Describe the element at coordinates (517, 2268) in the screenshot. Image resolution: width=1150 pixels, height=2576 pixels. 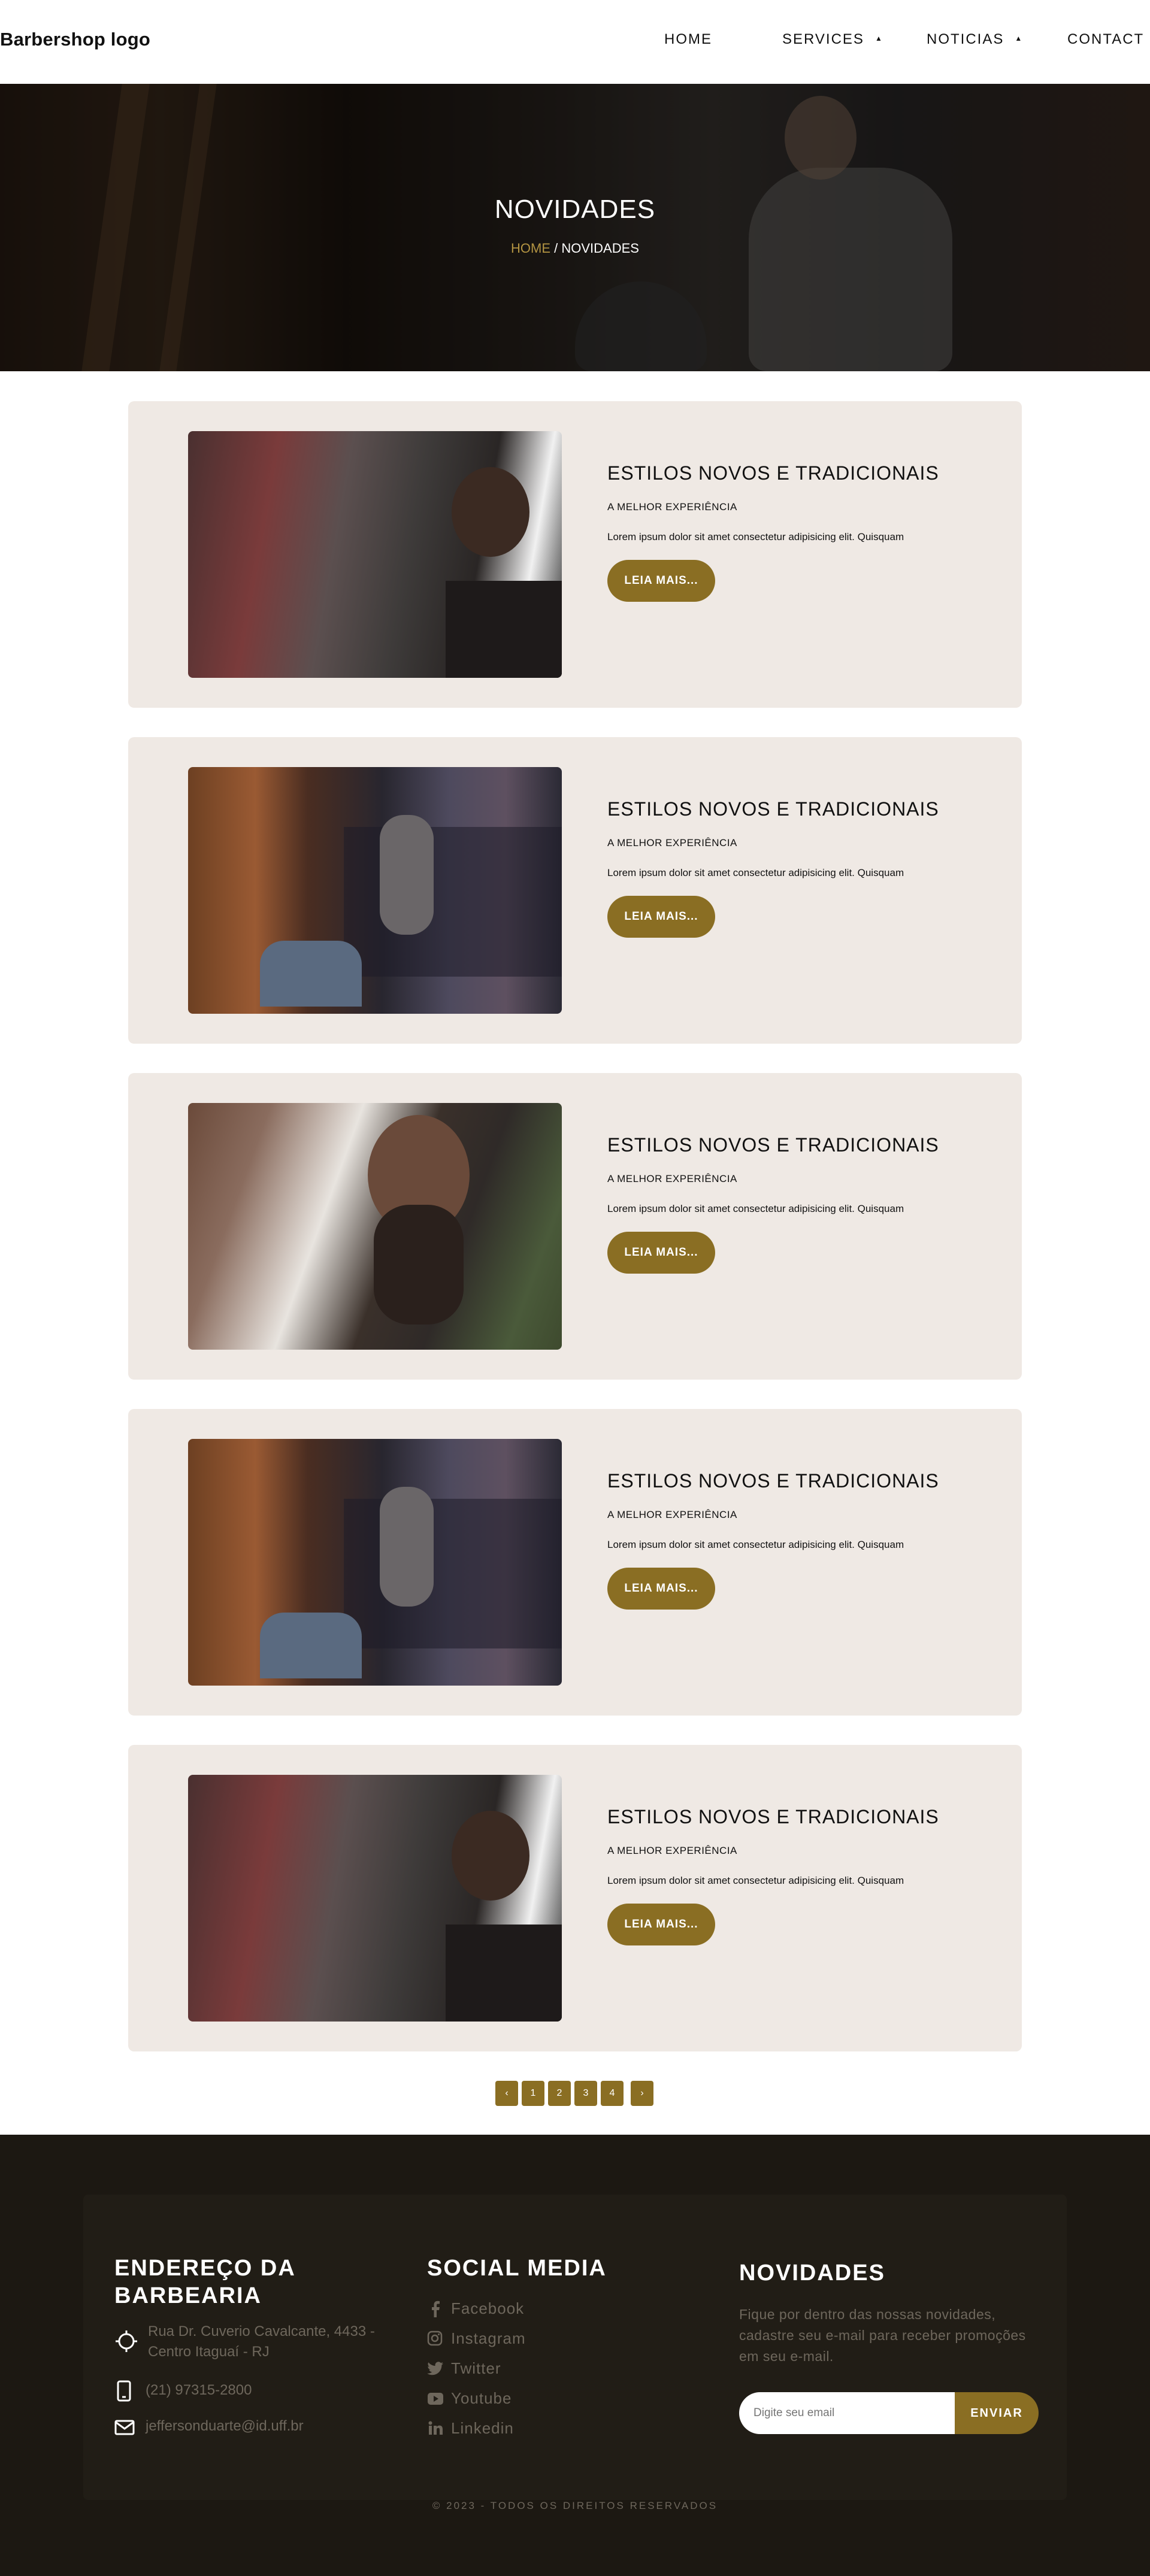
I see `social-title: SOCIAL MEDIA` at that location.